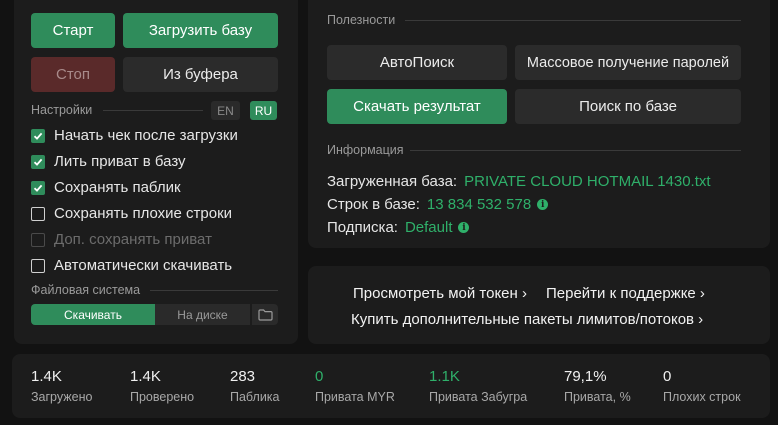 The width and height of the screenshot is (778, 425). I want to click on links-panel, so click(539, 305).